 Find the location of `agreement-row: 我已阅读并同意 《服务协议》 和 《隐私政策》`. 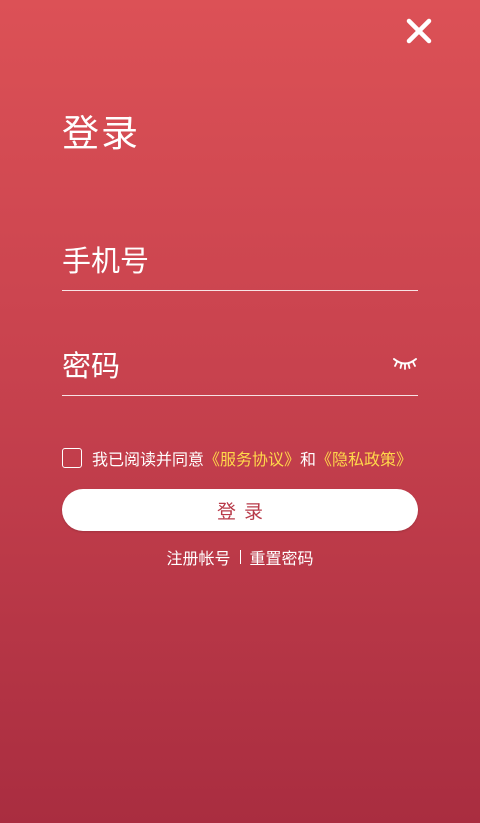

agreement-row: 我已阅读并同意 《服务协议》 和 《隐私政策》 is located at coordinates (237, 458).